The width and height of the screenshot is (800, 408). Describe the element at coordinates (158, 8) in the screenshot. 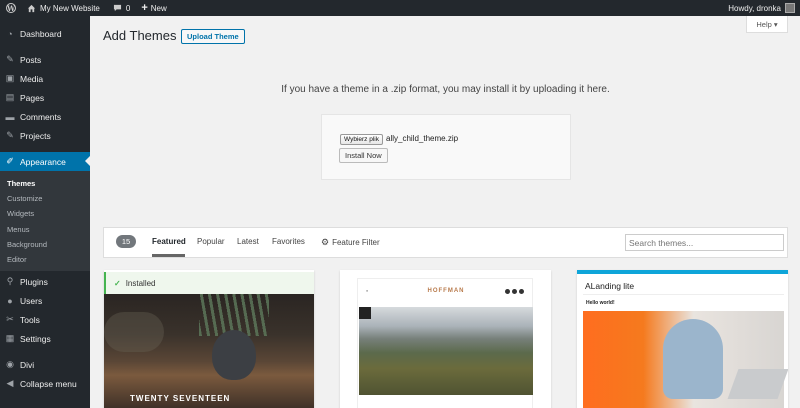

I see `new-label: New` at that location.